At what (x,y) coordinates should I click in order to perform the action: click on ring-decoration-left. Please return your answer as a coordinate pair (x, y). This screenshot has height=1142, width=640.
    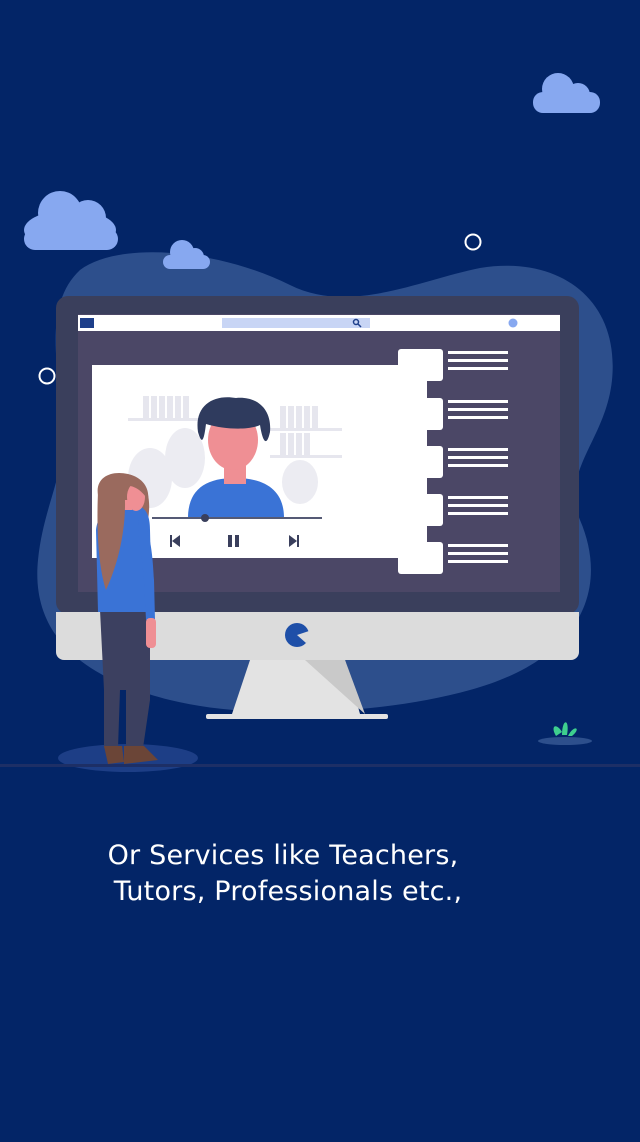
    Looking at the image, I should click on (47, 376).